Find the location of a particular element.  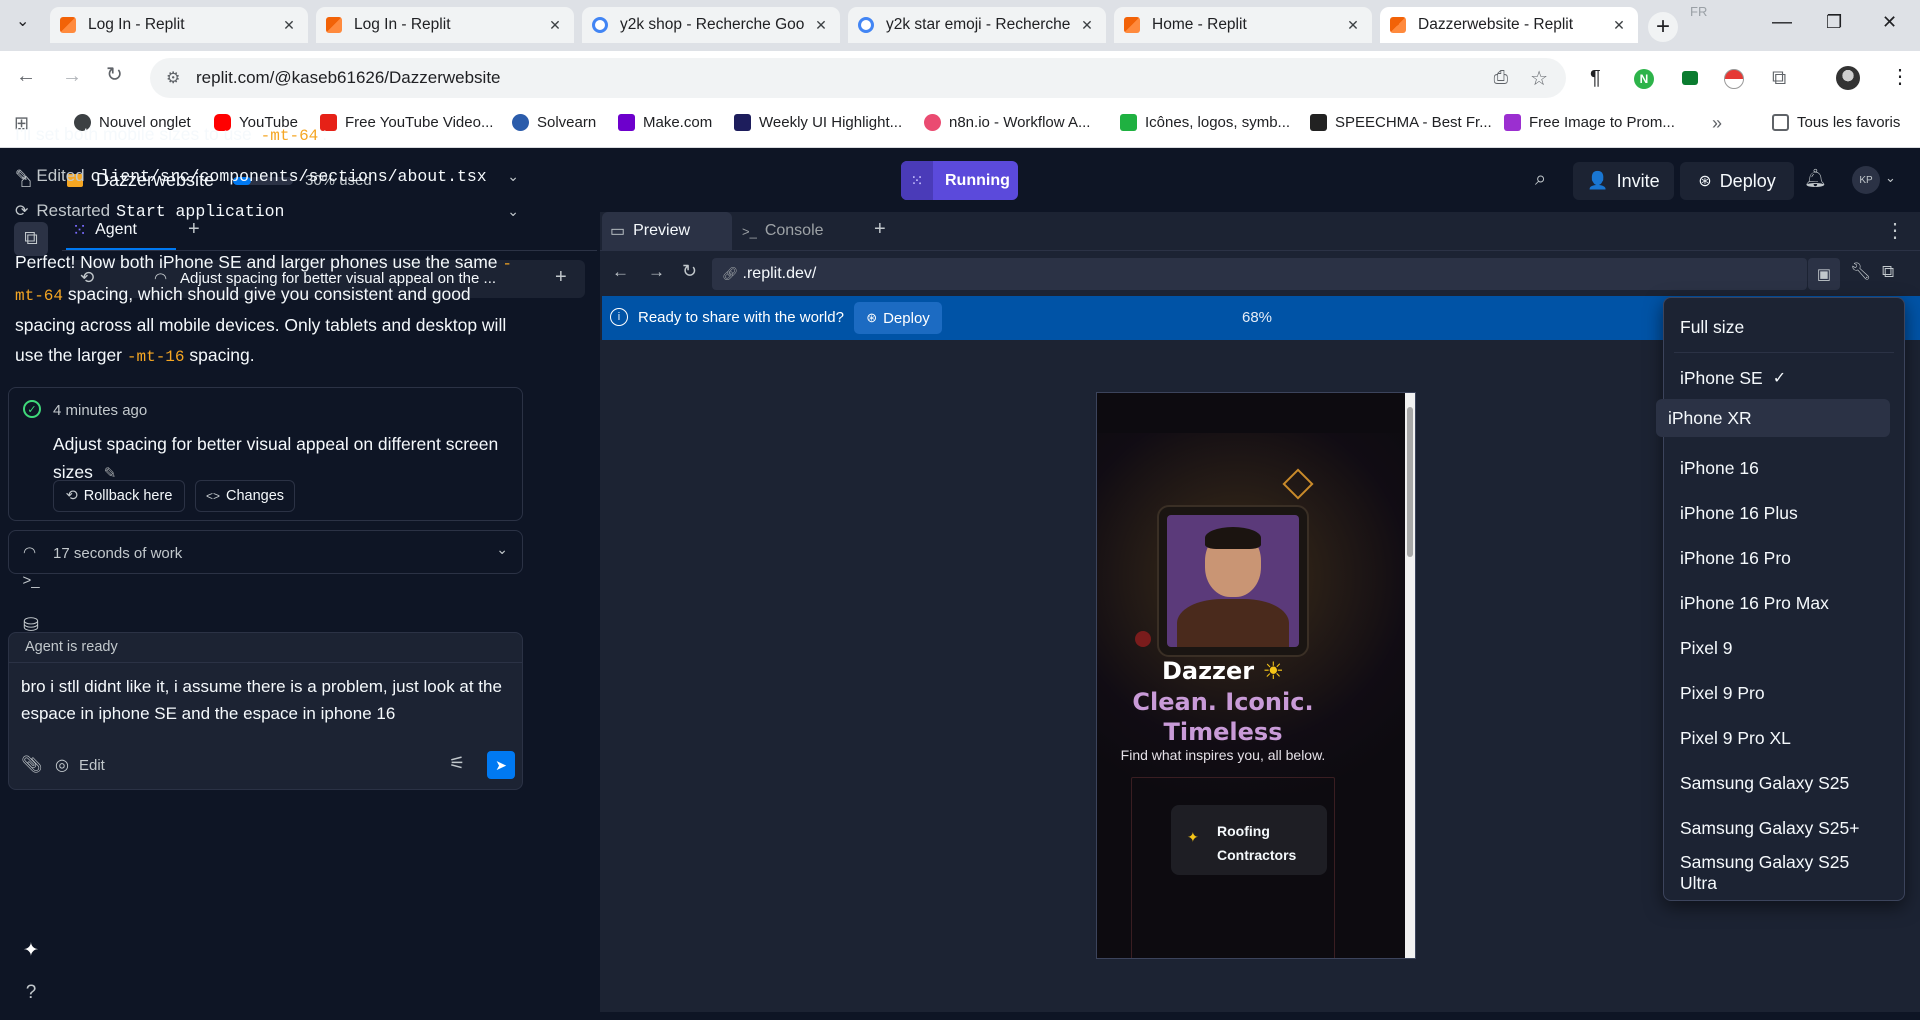

menu-item-pixel-9-pro-xl: Pixel 9 Pro XL is located at coordinates (1769, 738).